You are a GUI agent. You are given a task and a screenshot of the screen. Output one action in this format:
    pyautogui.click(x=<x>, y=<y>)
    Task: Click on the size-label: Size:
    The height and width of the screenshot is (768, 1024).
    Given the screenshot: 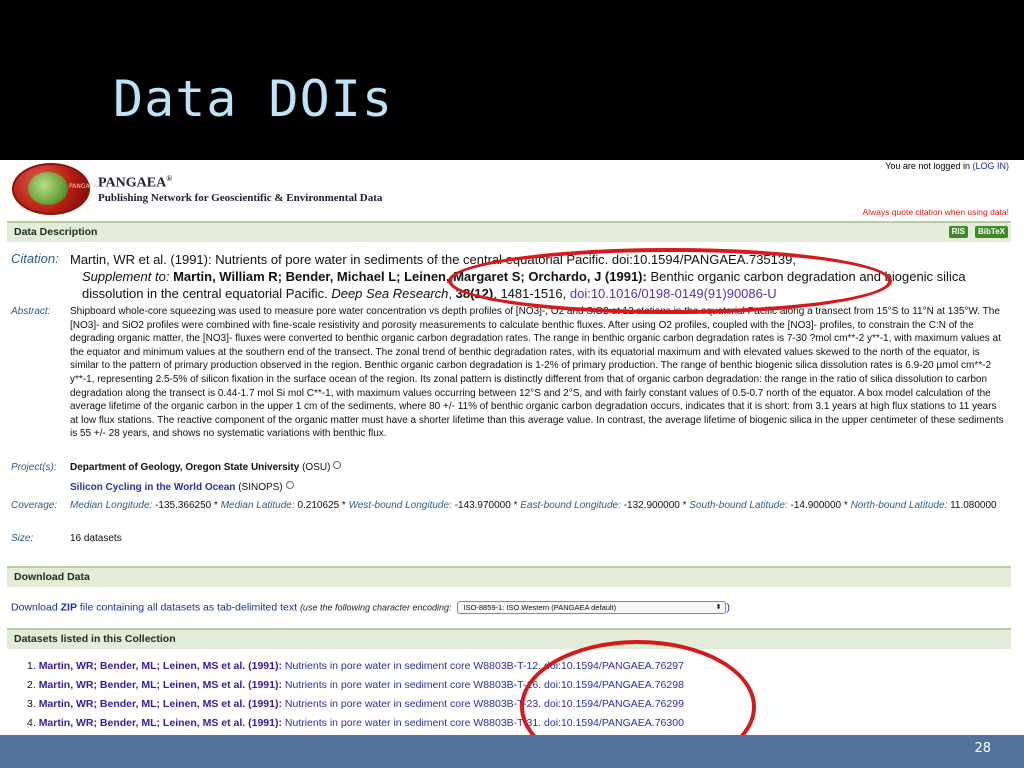 What is the action you would take?
    pyautogui.click(x=22, y=538)
    